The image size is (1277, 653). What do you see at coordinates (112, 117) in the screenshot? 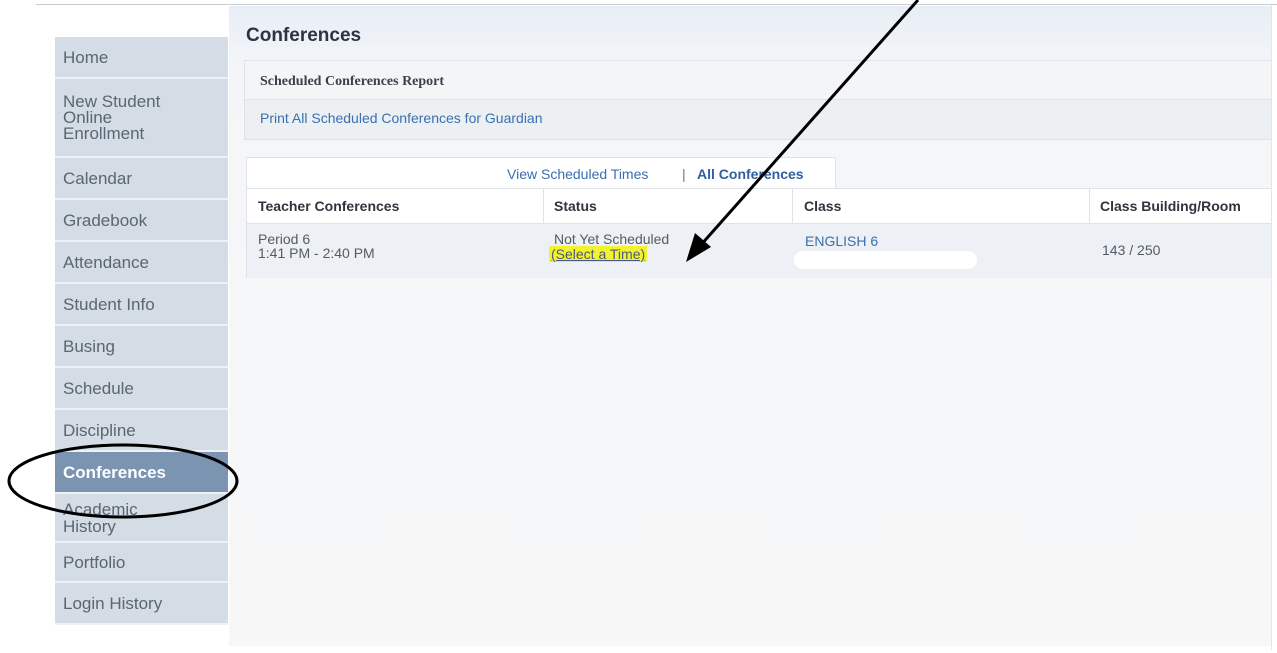
I see `sidebar-item-label: New Student Online Enrollment` at bounding box center [112, 117].